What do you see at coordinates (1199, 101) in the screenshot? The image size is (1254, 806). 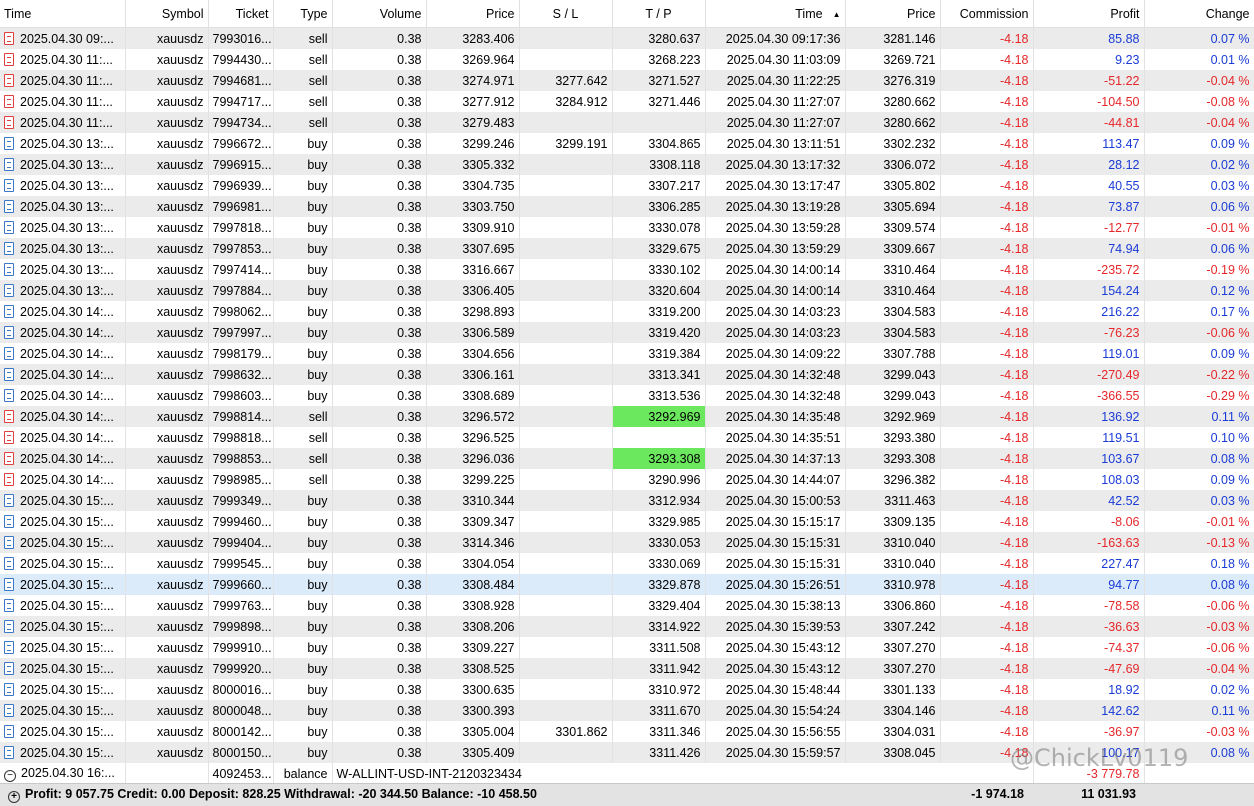 I see `cell-change: -0.08 %` at bounding box center [1199, 101].